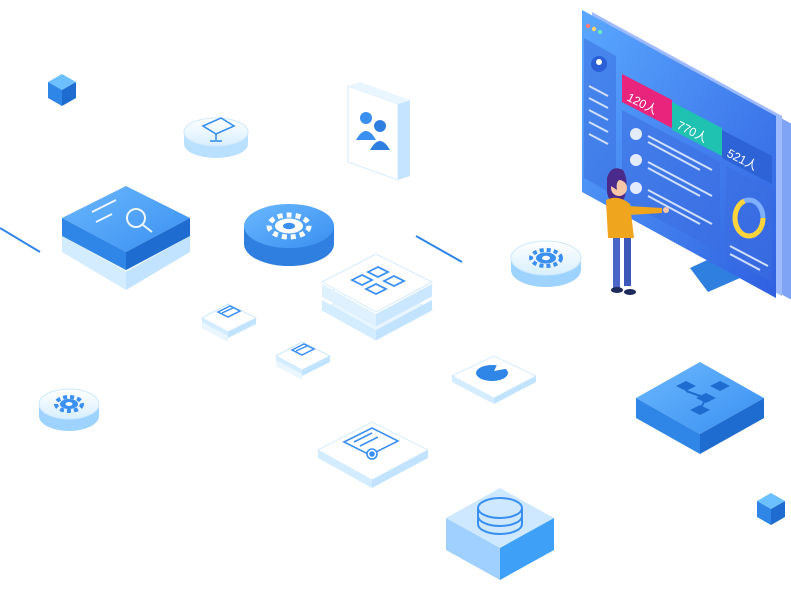 Image resolution: width=791 pixels, height=593 pixels. I want to click on gear-disk-small, so click(546, 263).